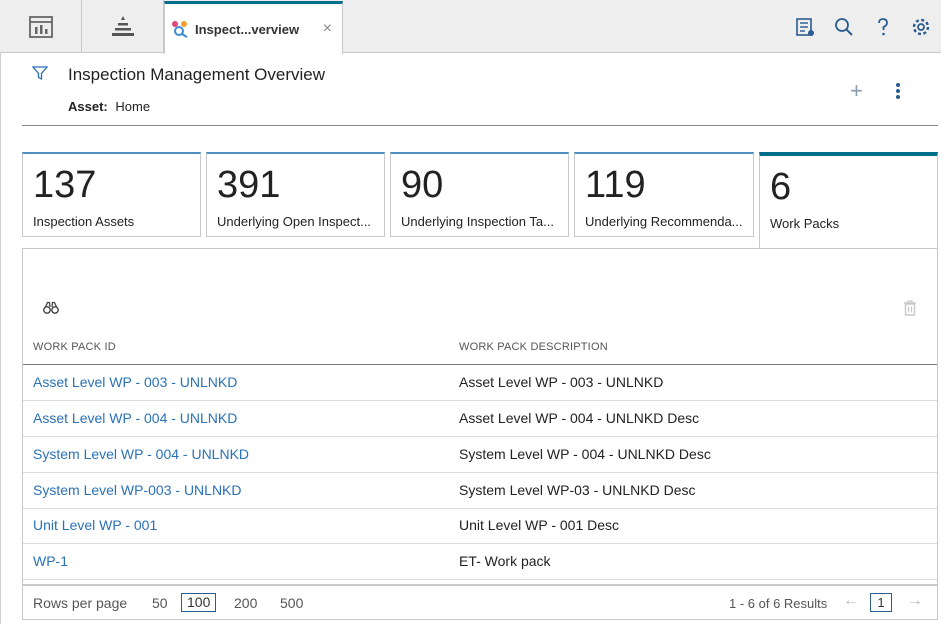  I want to click on filter-icon, so click(40, 75).